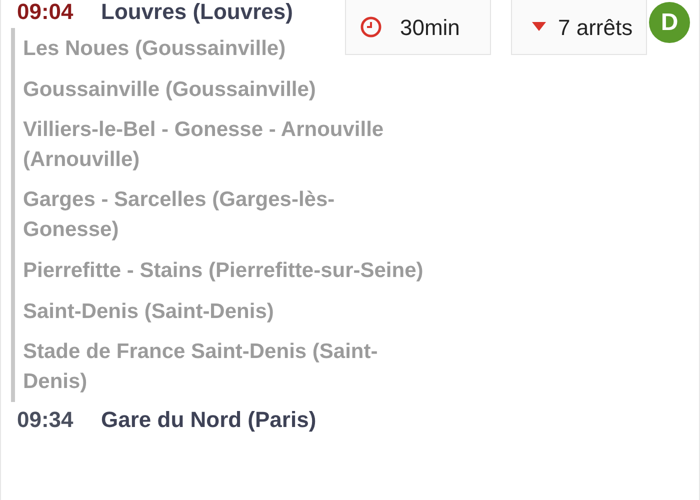 This screenshot has width=700, height=500. What do you see at coordinates (371, 27) in the screenshot?
I see `clock-icon` at bounding box center [371, 27].